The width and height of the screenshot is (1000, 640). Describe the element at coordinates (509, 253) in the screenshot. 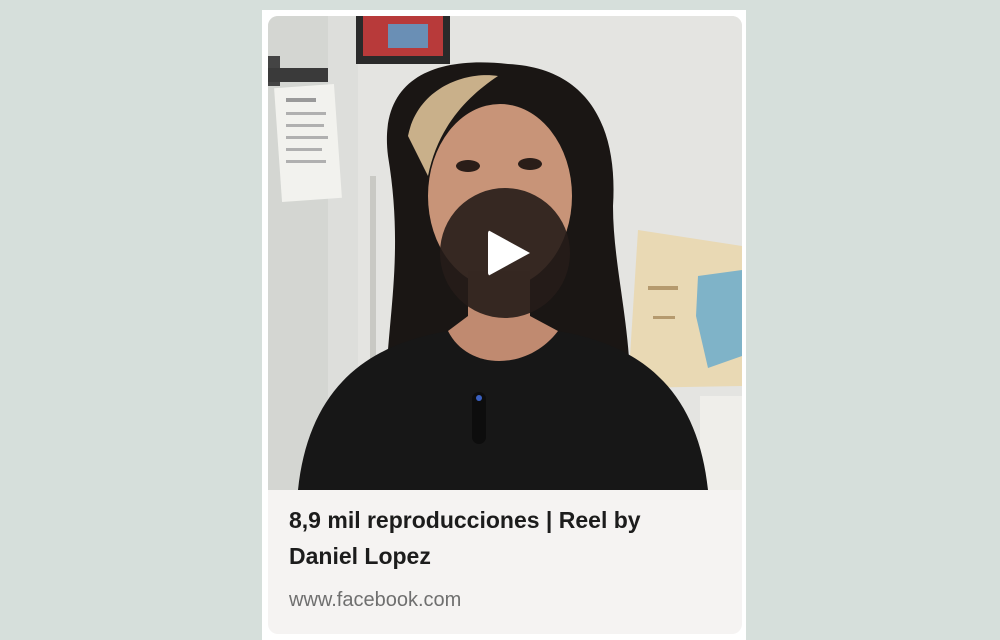

I see `play-icon` at that location.